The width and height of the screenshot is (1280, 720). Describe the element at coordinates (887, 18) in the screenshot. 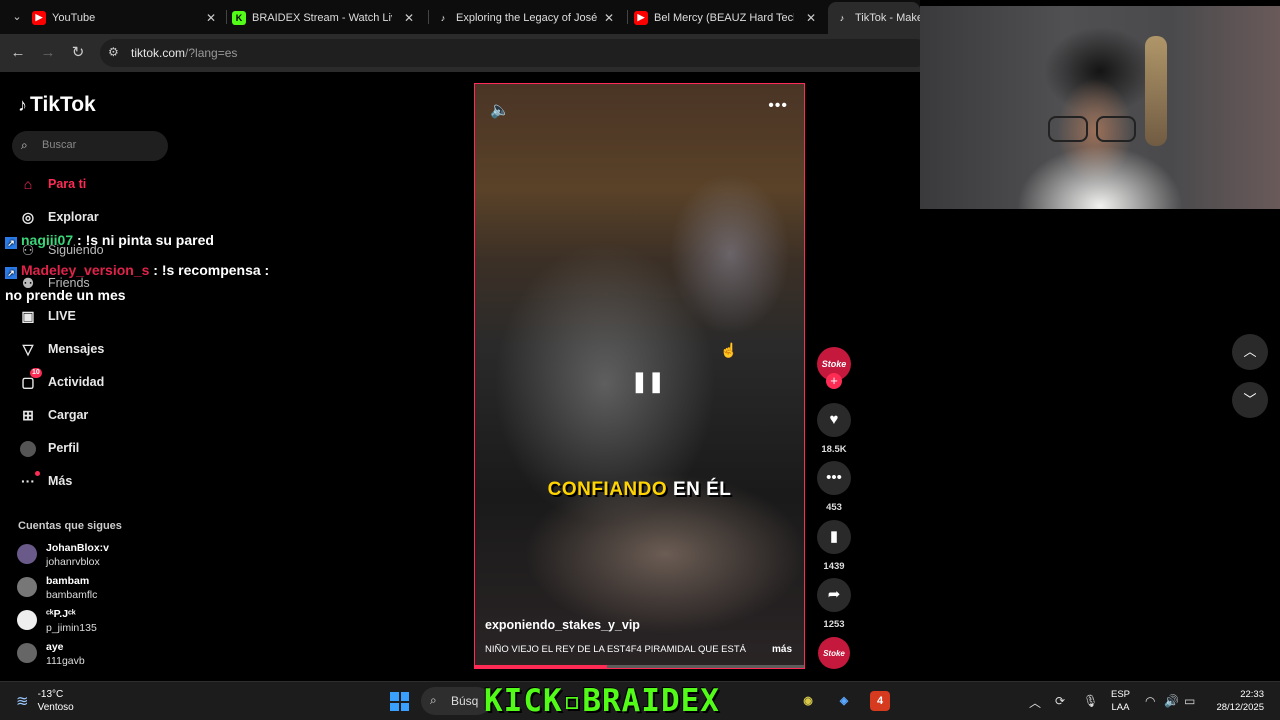

I see `tab-title: TikTok - Make Y` at that location.